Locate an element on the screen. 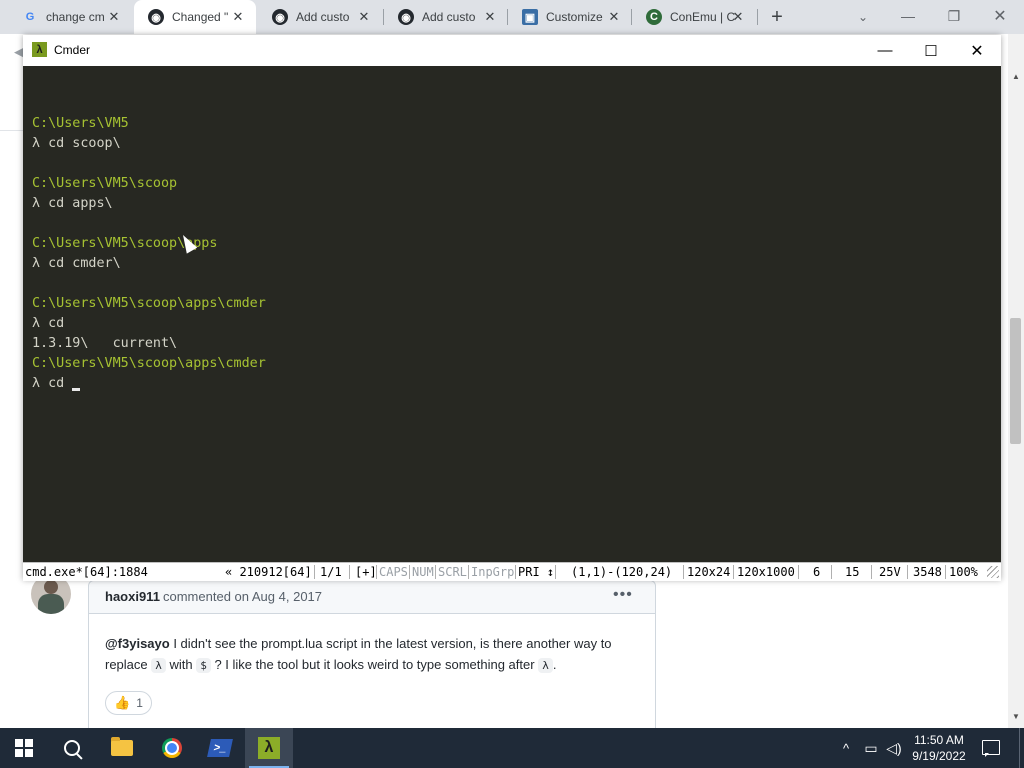  browser-tab-2: ◉ Changed " ✕ is located at coordinates (195, 17).